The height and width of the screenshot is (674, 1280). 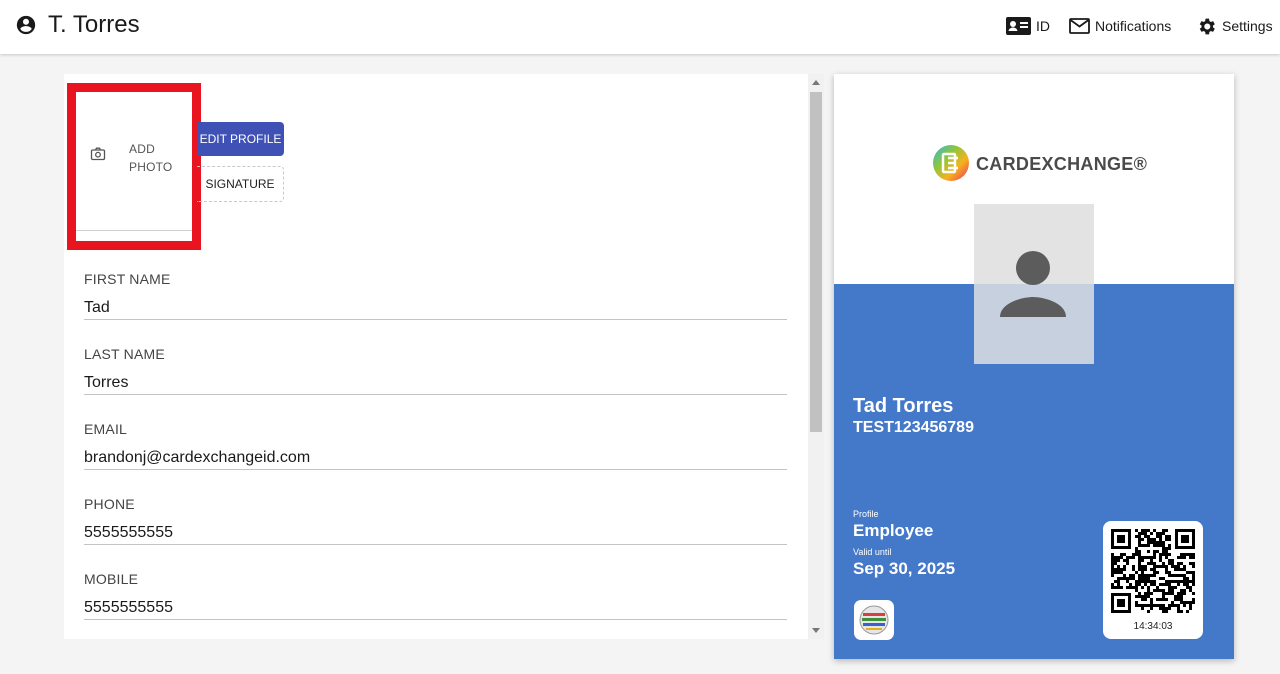 What do you see at coordinates (435, 458) in the screenshot?
I see `email-input` at bounding box center [435, 458].